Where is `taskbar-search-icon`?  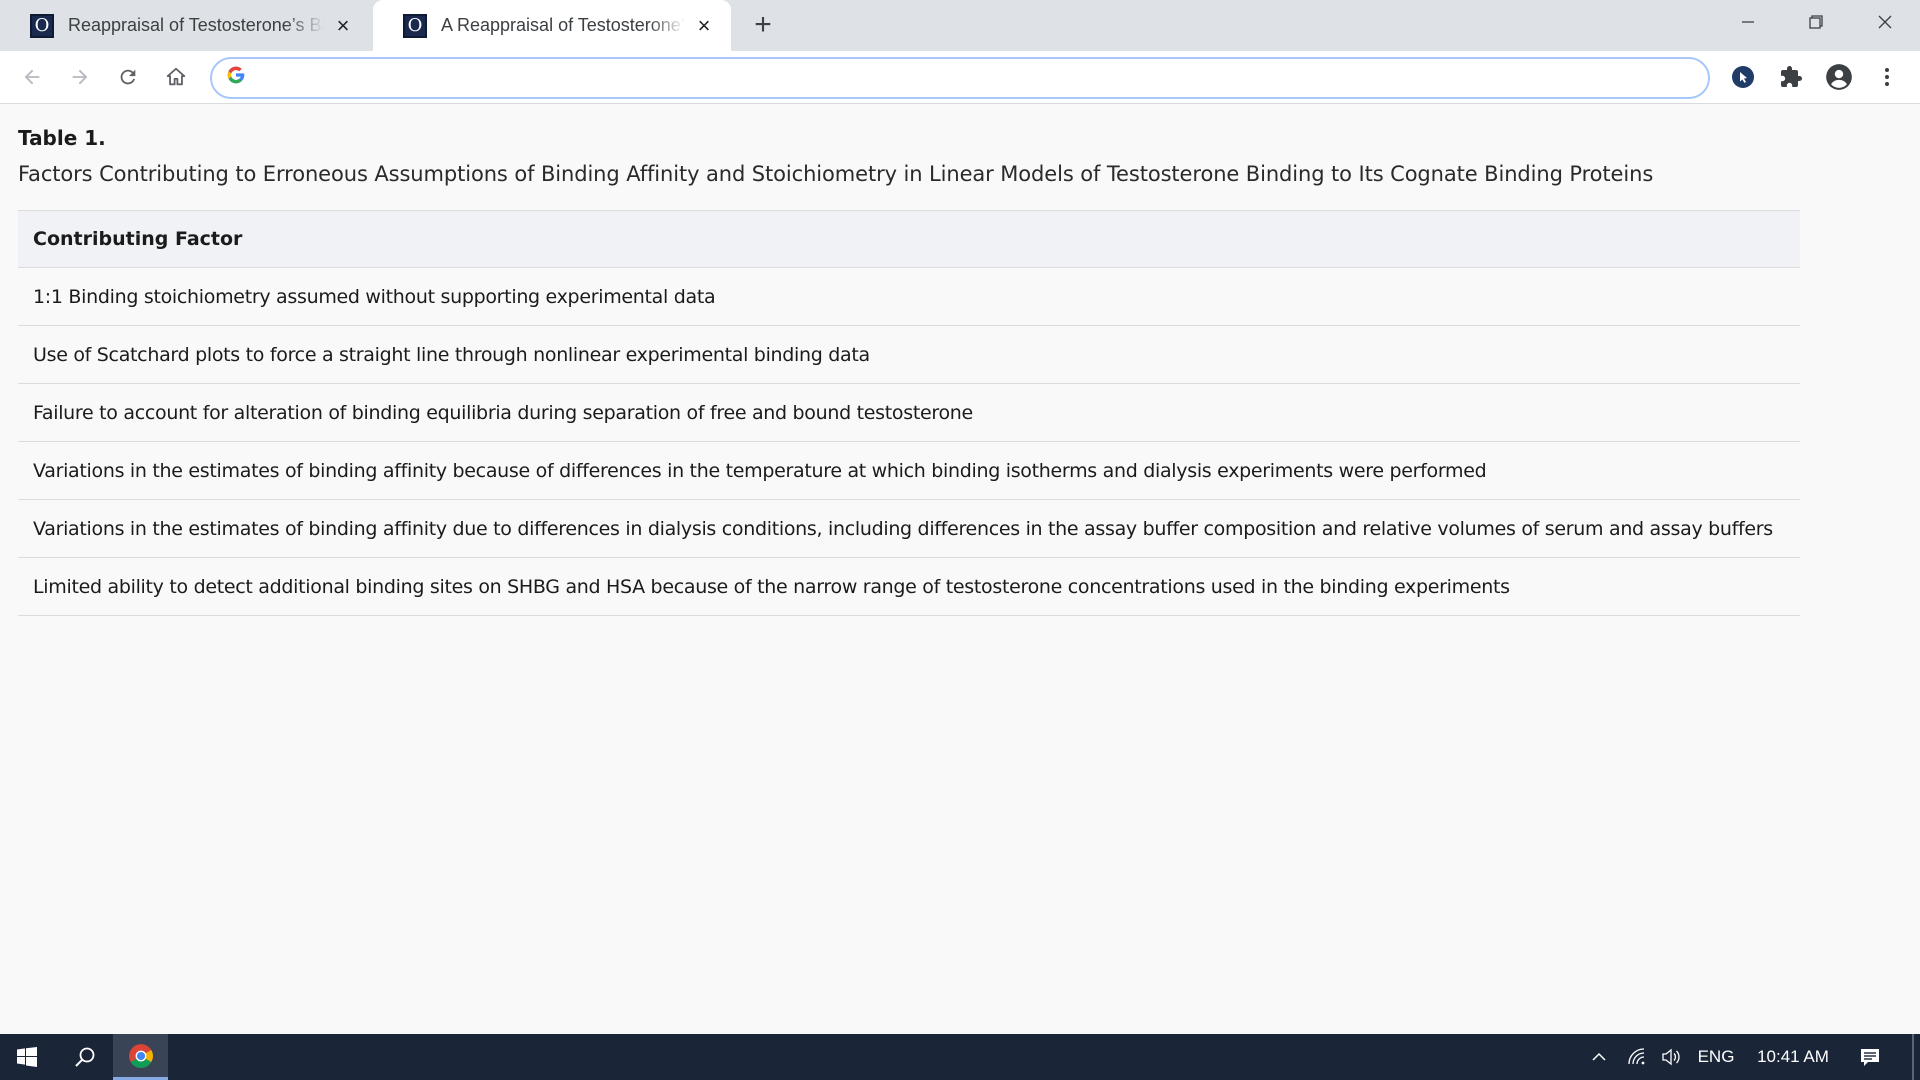 taskbar-search-icon is located at coordinates (85, 1057).